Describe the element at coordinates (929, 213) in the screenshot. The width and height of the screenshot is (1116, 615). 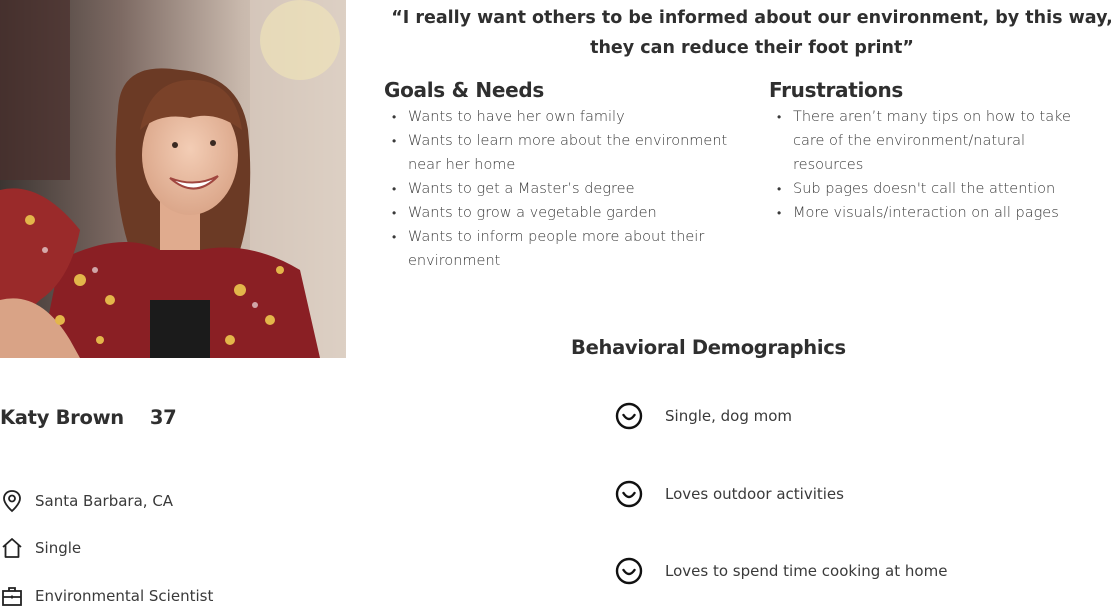
I see `list-item: More visuals/interaction on all pages` at that location.